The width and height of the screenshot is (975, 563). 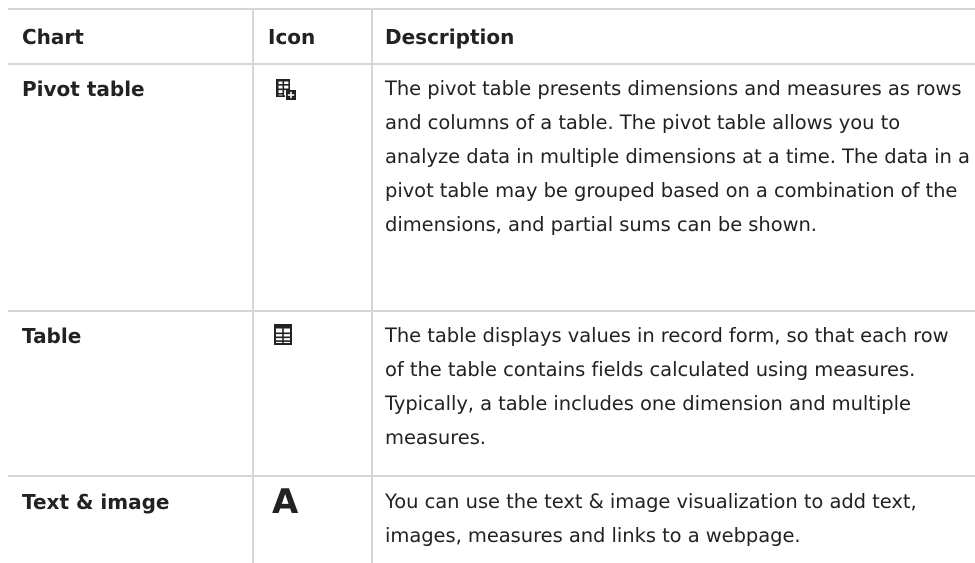 What do you see at coordinates (450, 37) in the screenshot?
I see `column-header-description: Description` at bounding box center [450, 37].